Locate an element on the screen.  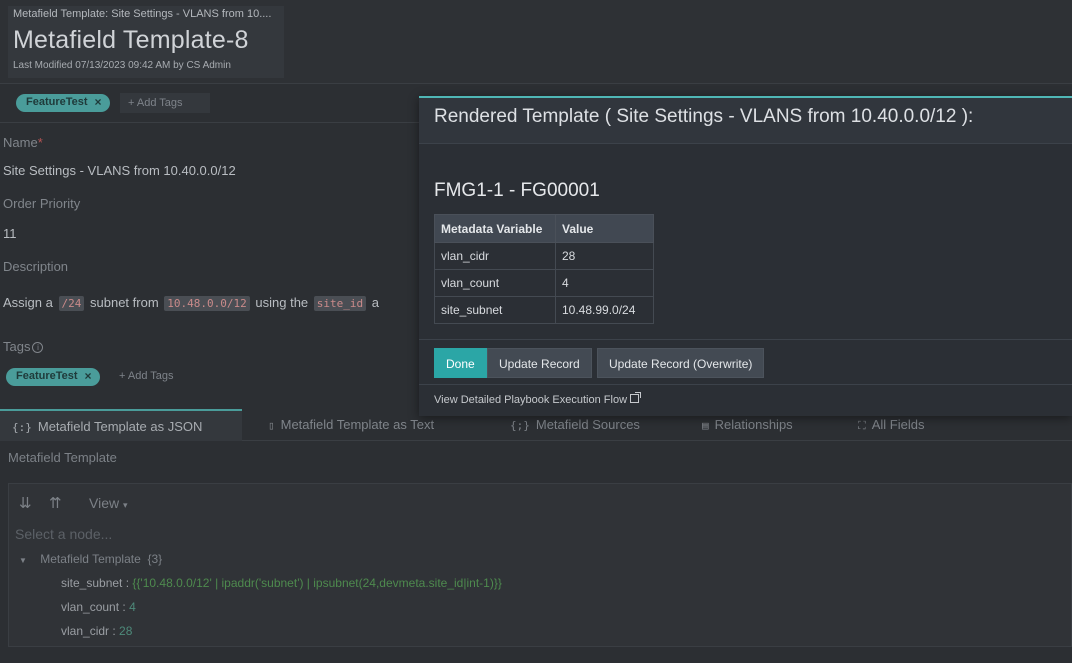
tree-row: vlan_cidr : 28 is located at coordinates (96, 631).